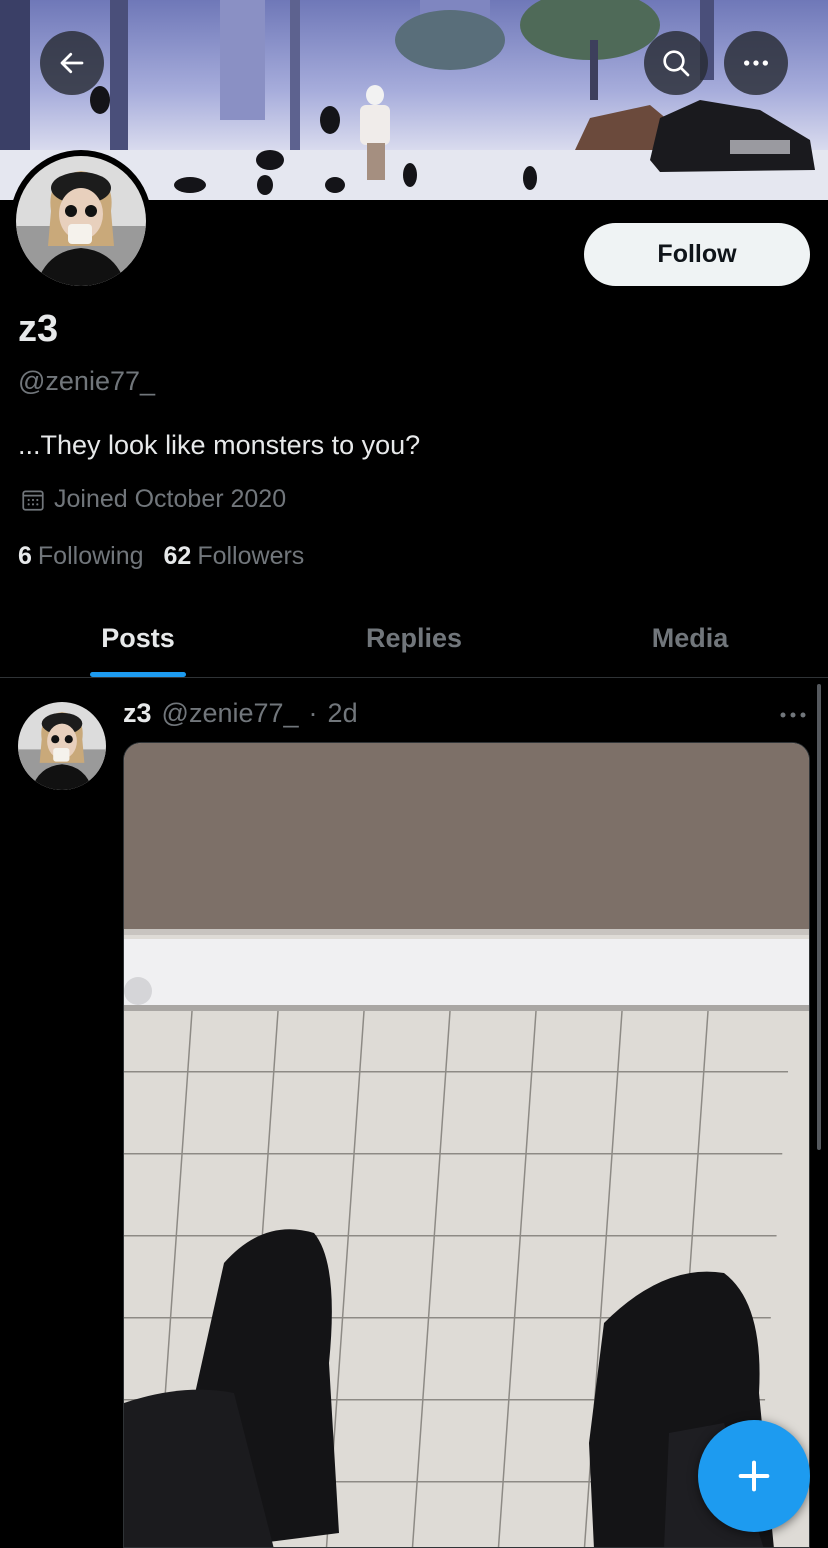  Describe the element at coordinates (90, 556) in the screenshot. I see `following-label: Following` at that location.